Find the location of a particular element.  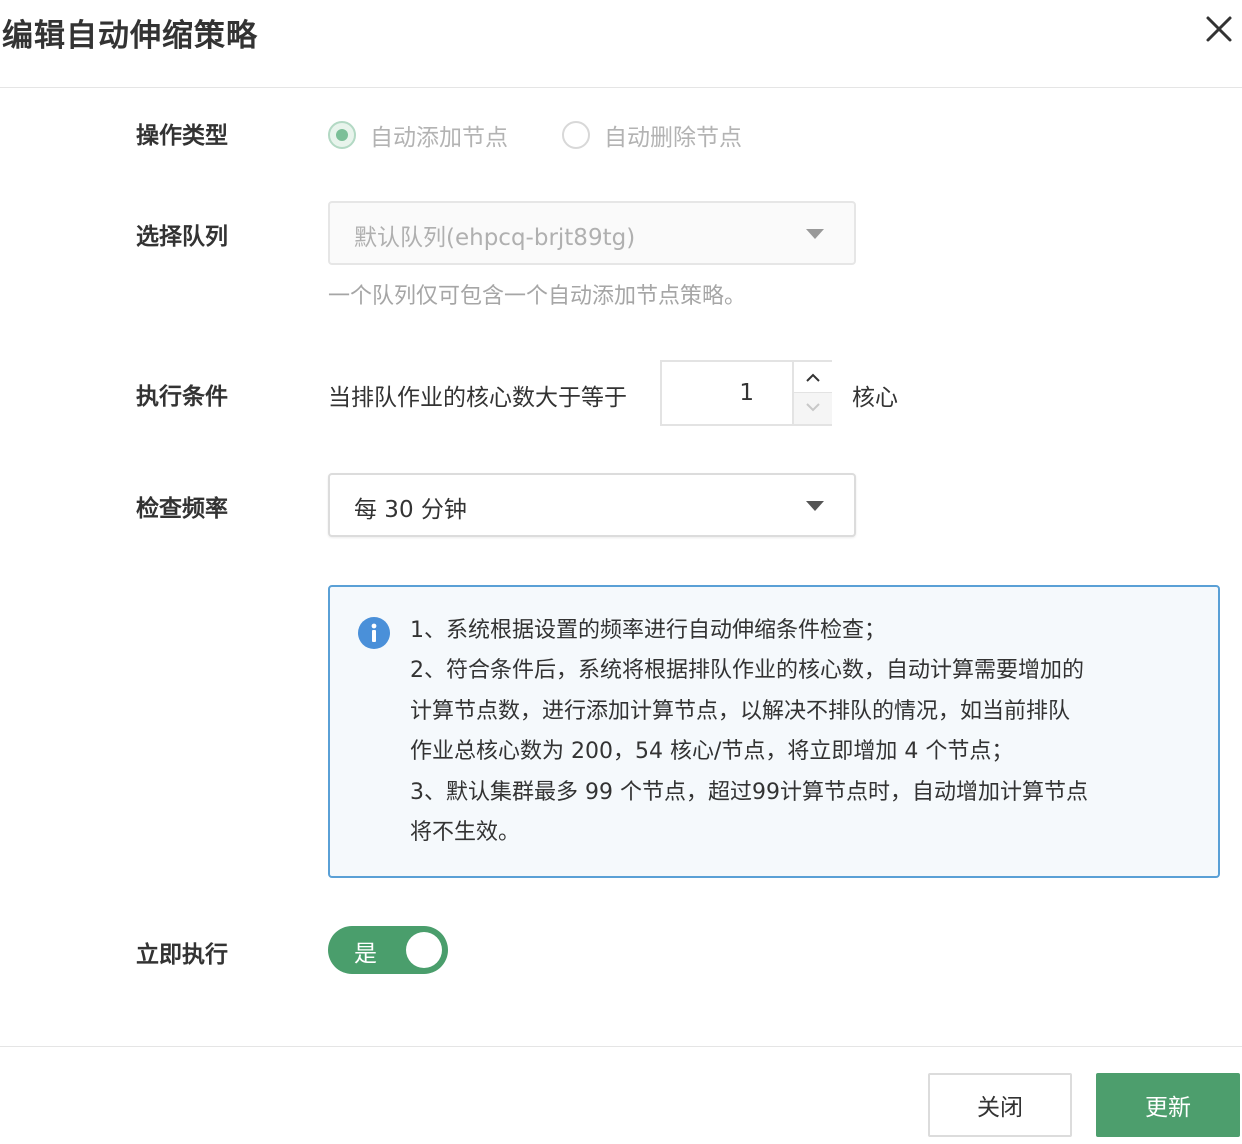

core-count-input is located at coordinates (727, 393).